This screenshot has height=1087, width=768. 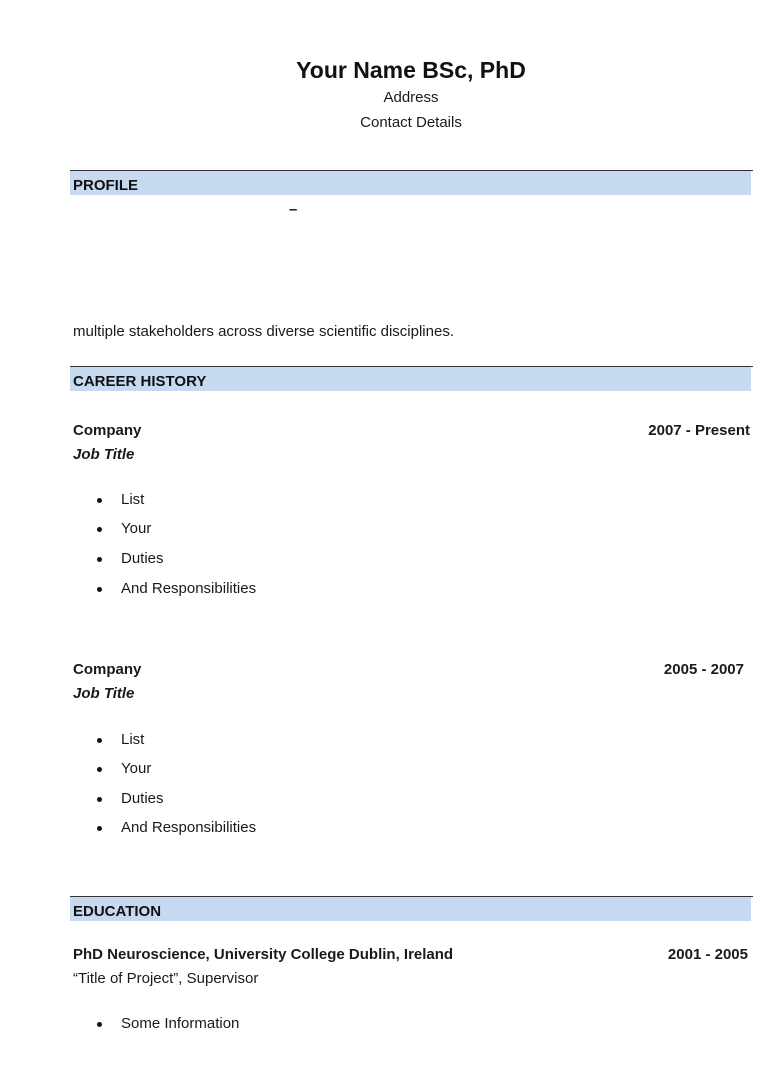 I want to click on contact-details: Contact Details, so click(x=411, y=122).